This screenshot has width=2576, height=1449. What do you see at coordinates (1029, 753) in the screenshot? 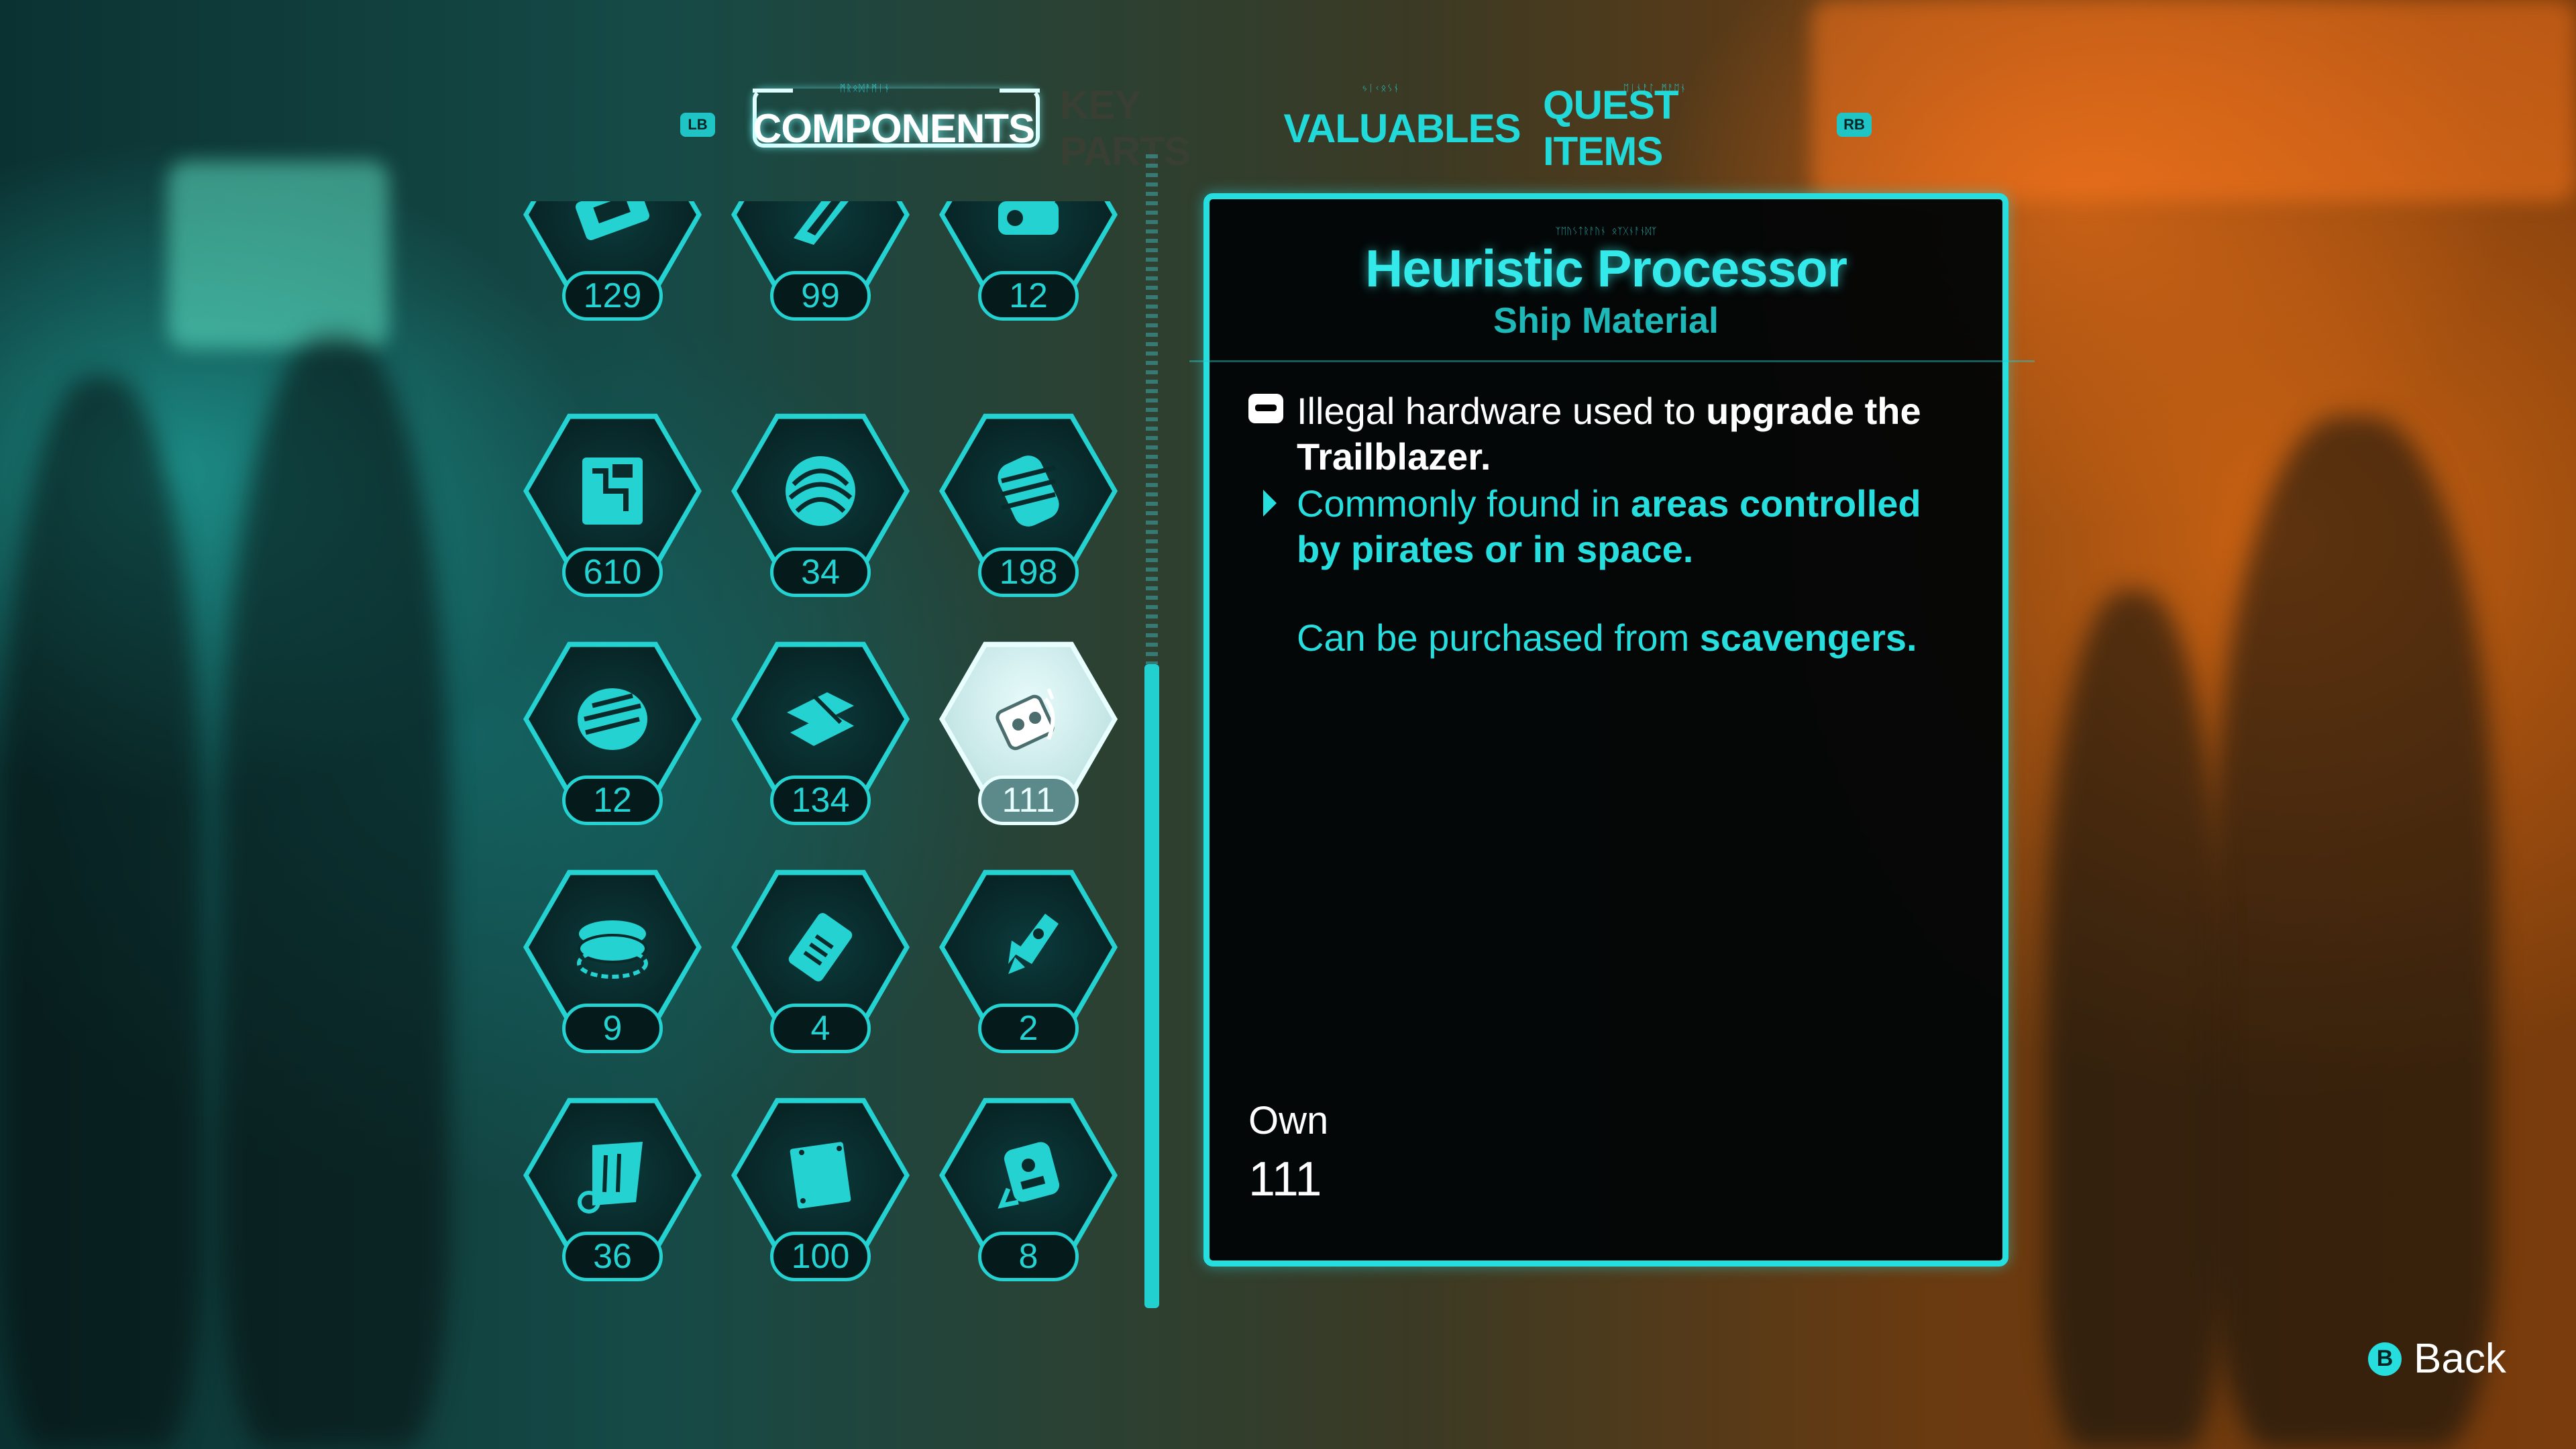
I see `inventory-item-selected: 111` at bounding box center [1029, 753].